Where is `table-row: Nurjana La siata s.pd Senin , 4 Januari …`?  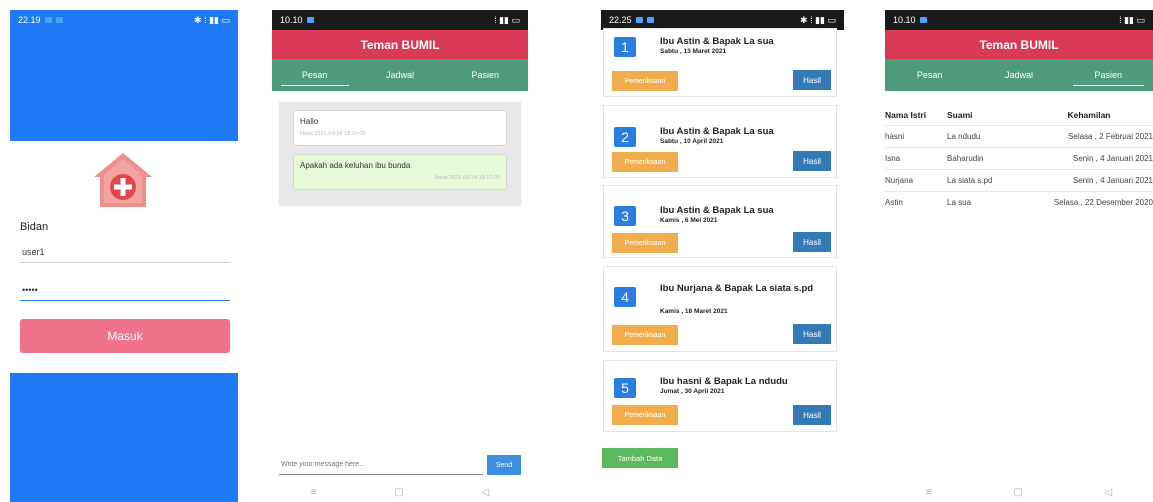 table-row: Nurjana La siata s.pd Senin , 4 Januari … is located at coordinates (1019, 179).